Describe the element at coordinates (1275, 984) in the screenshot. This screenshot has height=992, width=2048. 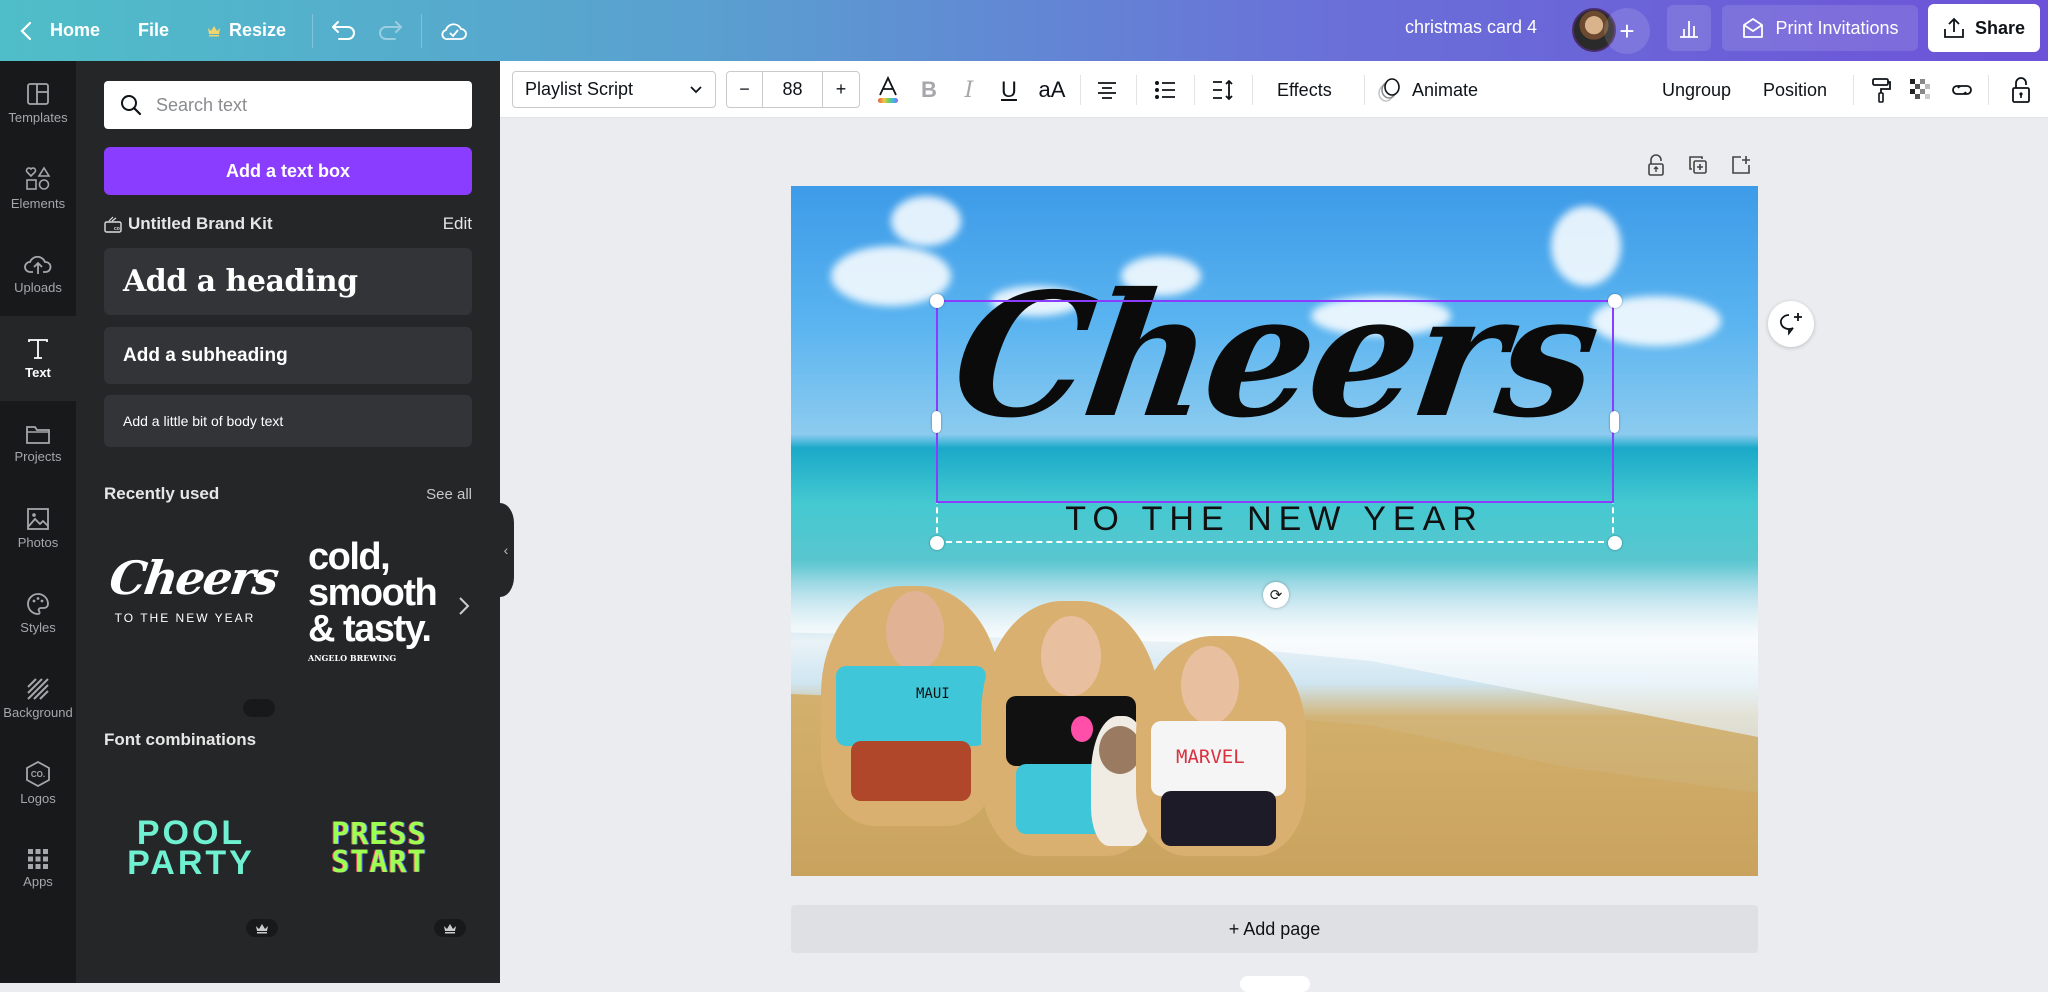
I see `page-indicator` at that location.